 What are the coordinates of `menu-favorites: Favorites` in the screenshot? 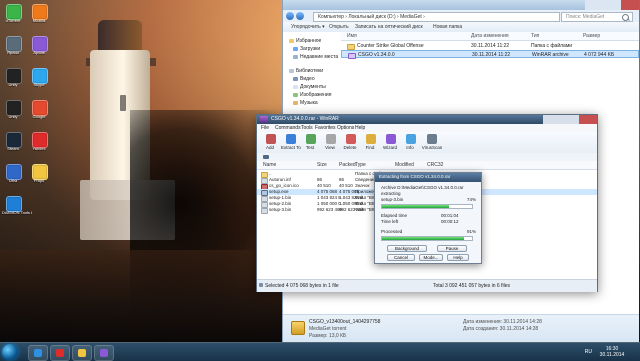 It's located at (325, 128).